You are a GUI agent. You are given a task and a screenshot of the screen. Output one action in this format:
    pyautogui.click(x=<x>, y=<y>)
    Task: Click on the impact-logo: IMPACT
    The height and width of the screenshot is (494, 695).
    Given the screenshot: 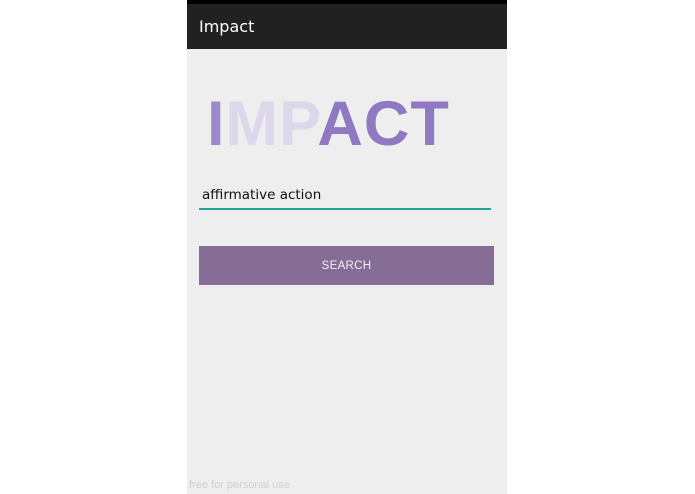 What is the action you would take?
    pyautogui.click(x=328, y=124)
    